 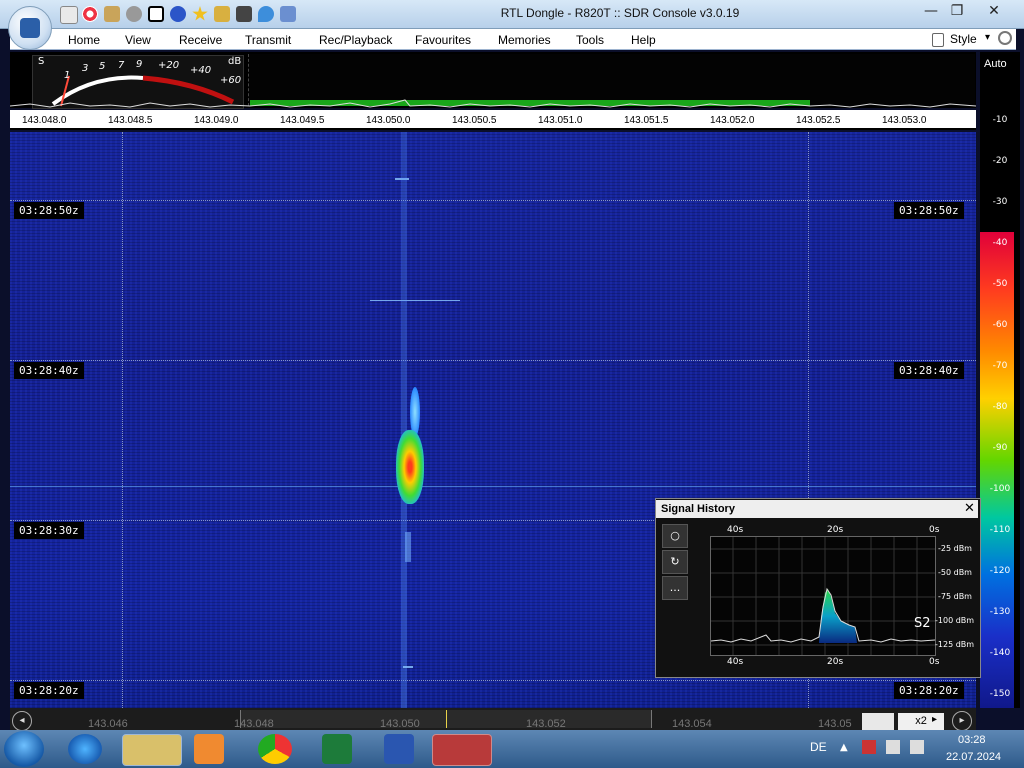 I want to click on style-dropdown: Style, so click(x=963, y=39).